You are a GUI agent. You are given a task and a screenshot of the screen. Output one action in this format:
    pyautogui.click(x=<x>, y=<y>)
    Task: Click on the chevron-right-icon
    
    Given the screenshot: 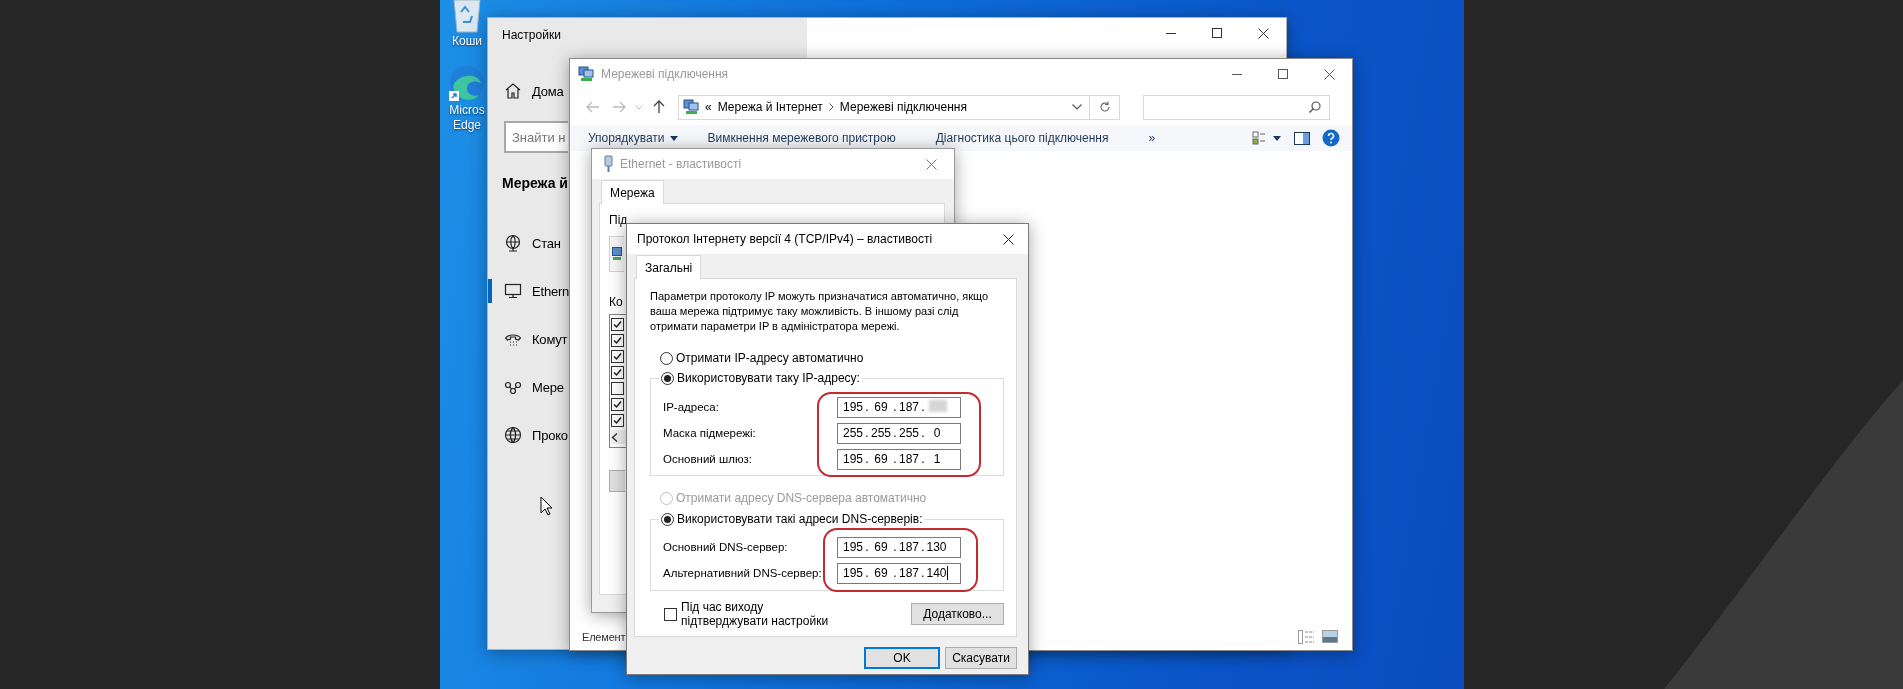 What is the action you would take?
    pyautogui.click(x=831, y=107)
    